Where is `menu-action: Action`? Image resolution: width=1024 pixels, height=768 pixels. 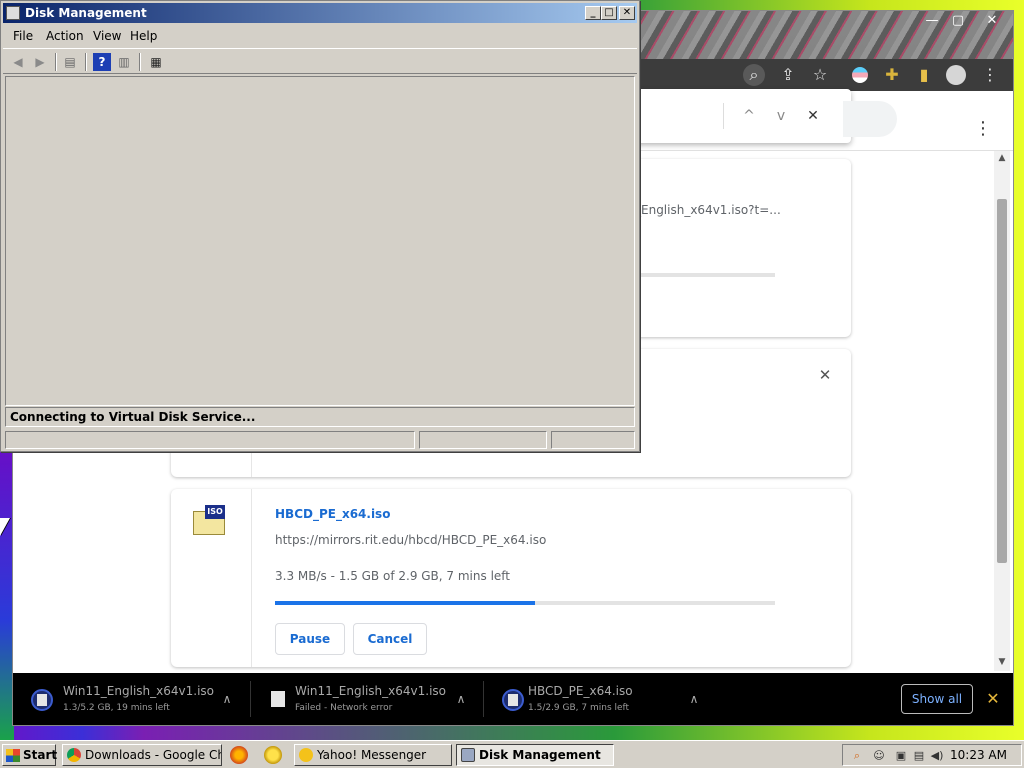
menu-action: Action is located at coordinates (65, 36).